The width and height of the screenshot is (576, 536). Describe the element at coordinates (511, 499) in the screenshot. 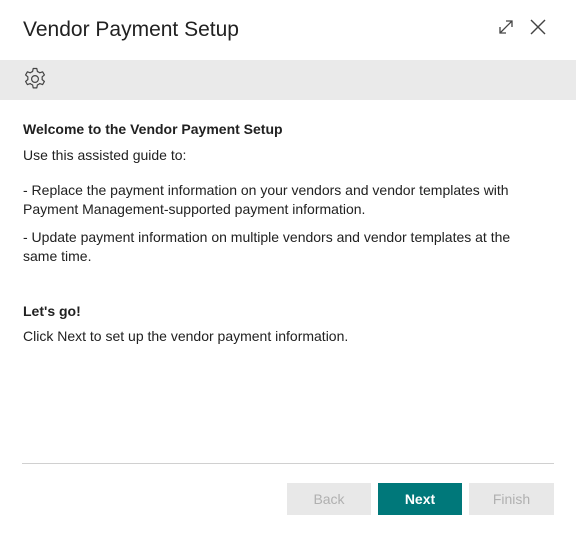

I see `finish-button: Finish` at that location.